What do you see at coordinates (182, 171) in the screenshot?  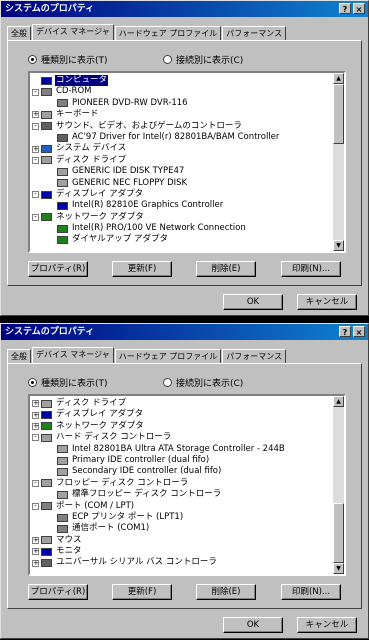 I see `tree-item: GENERIC IDE DISK TYPE47` at bounding box center [182, 171].